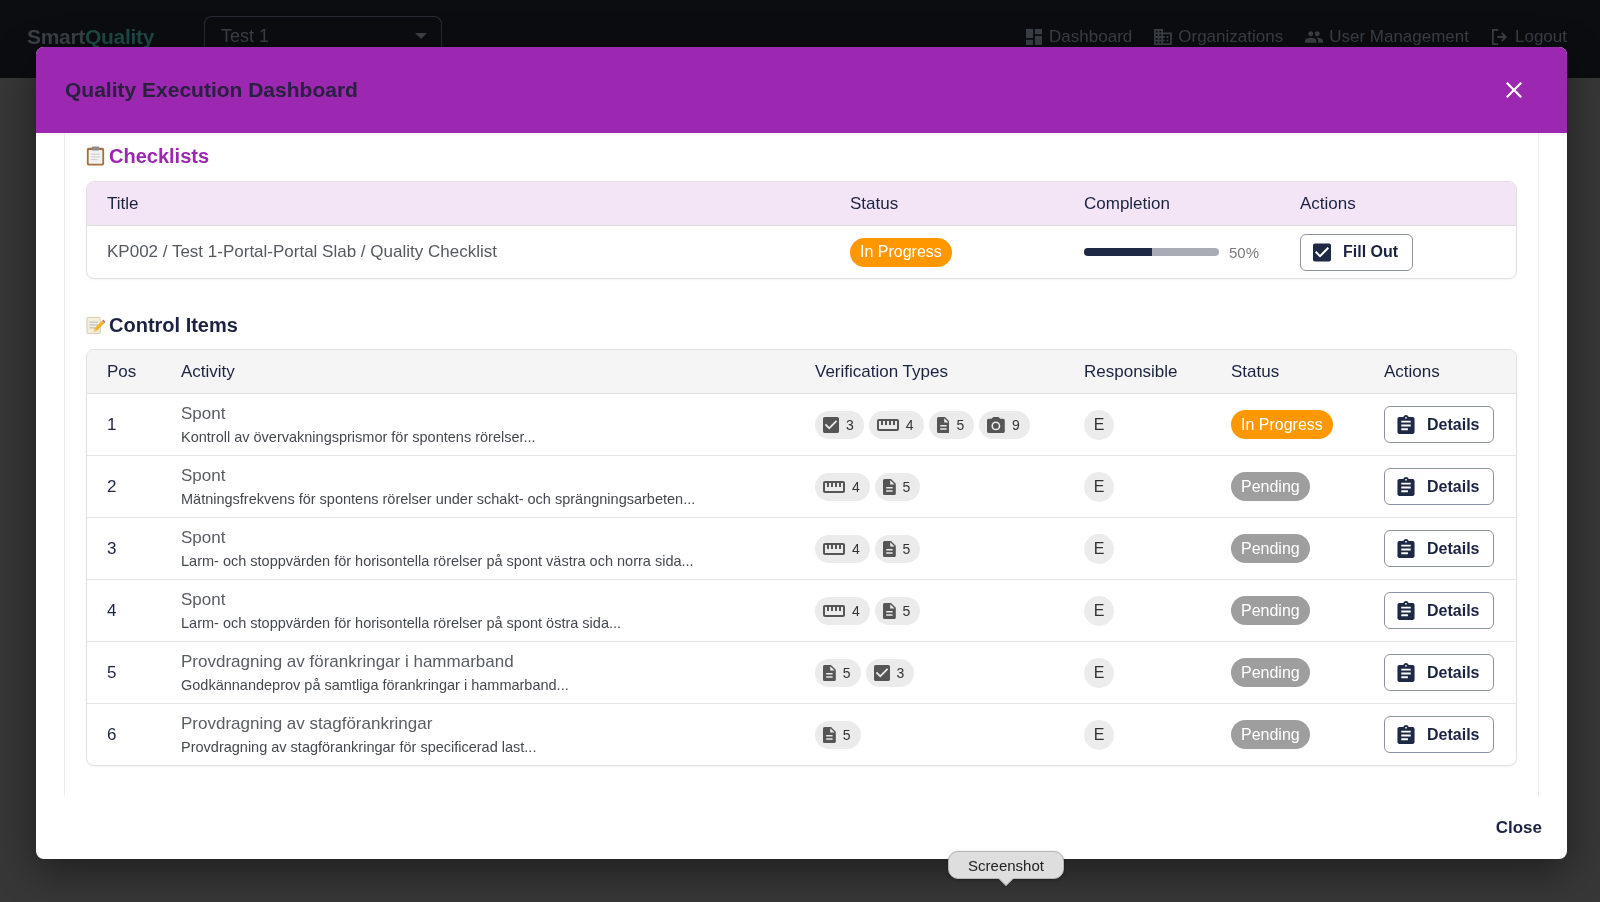  I want to click on table-cell-text: KP002 / Test 1-Portal-Portal Slab / Quality Checklist, so click(302, 252).